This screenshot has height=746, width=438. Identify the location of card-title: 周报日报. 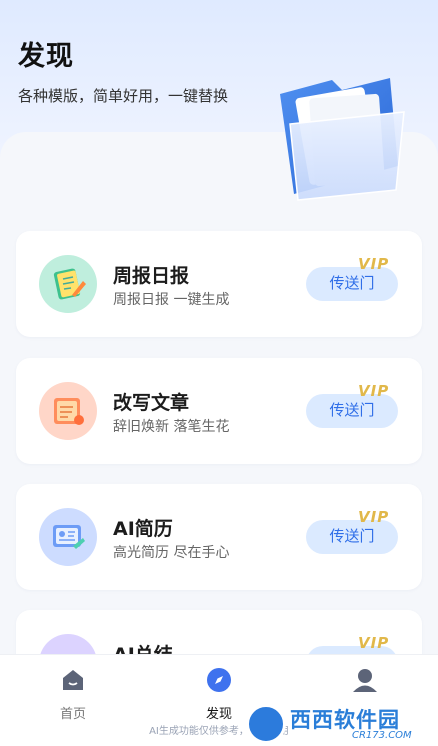
(151, 276).